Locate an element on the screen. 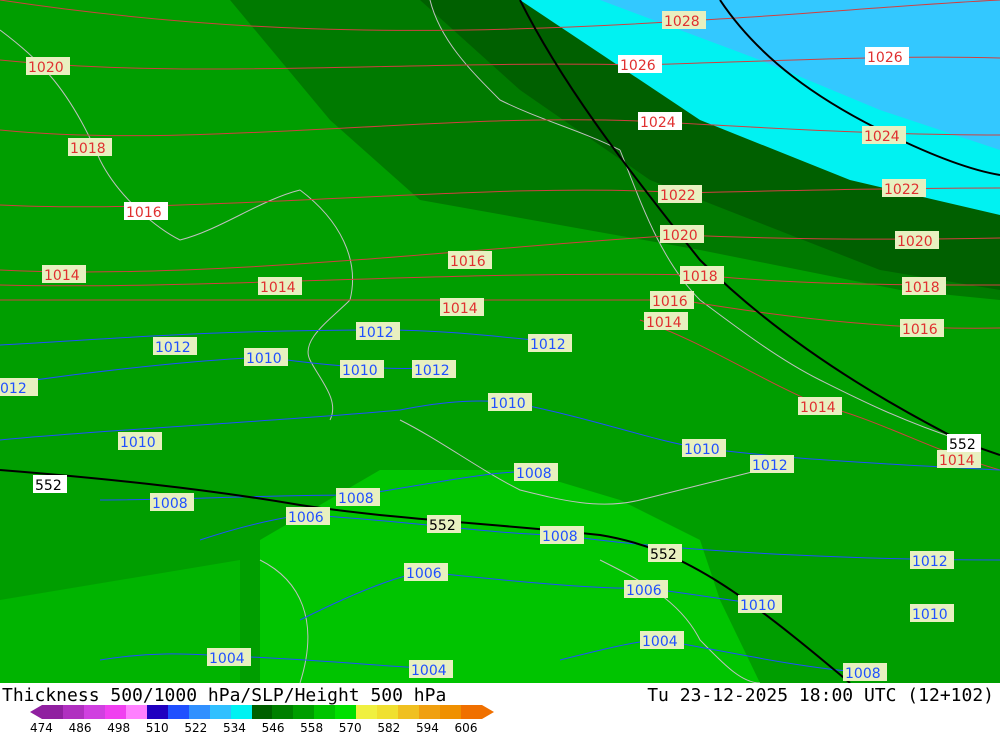  svg-text: 1024 is located at coordinates (658, 123).